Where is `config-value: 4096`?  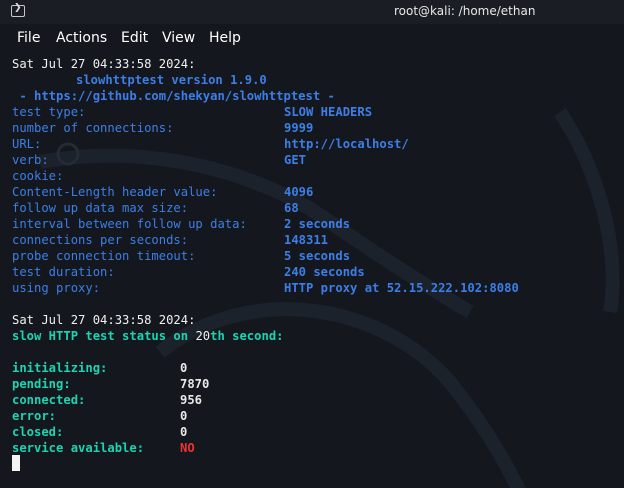 config-value: 4096 is located at coordinates (299, 192).